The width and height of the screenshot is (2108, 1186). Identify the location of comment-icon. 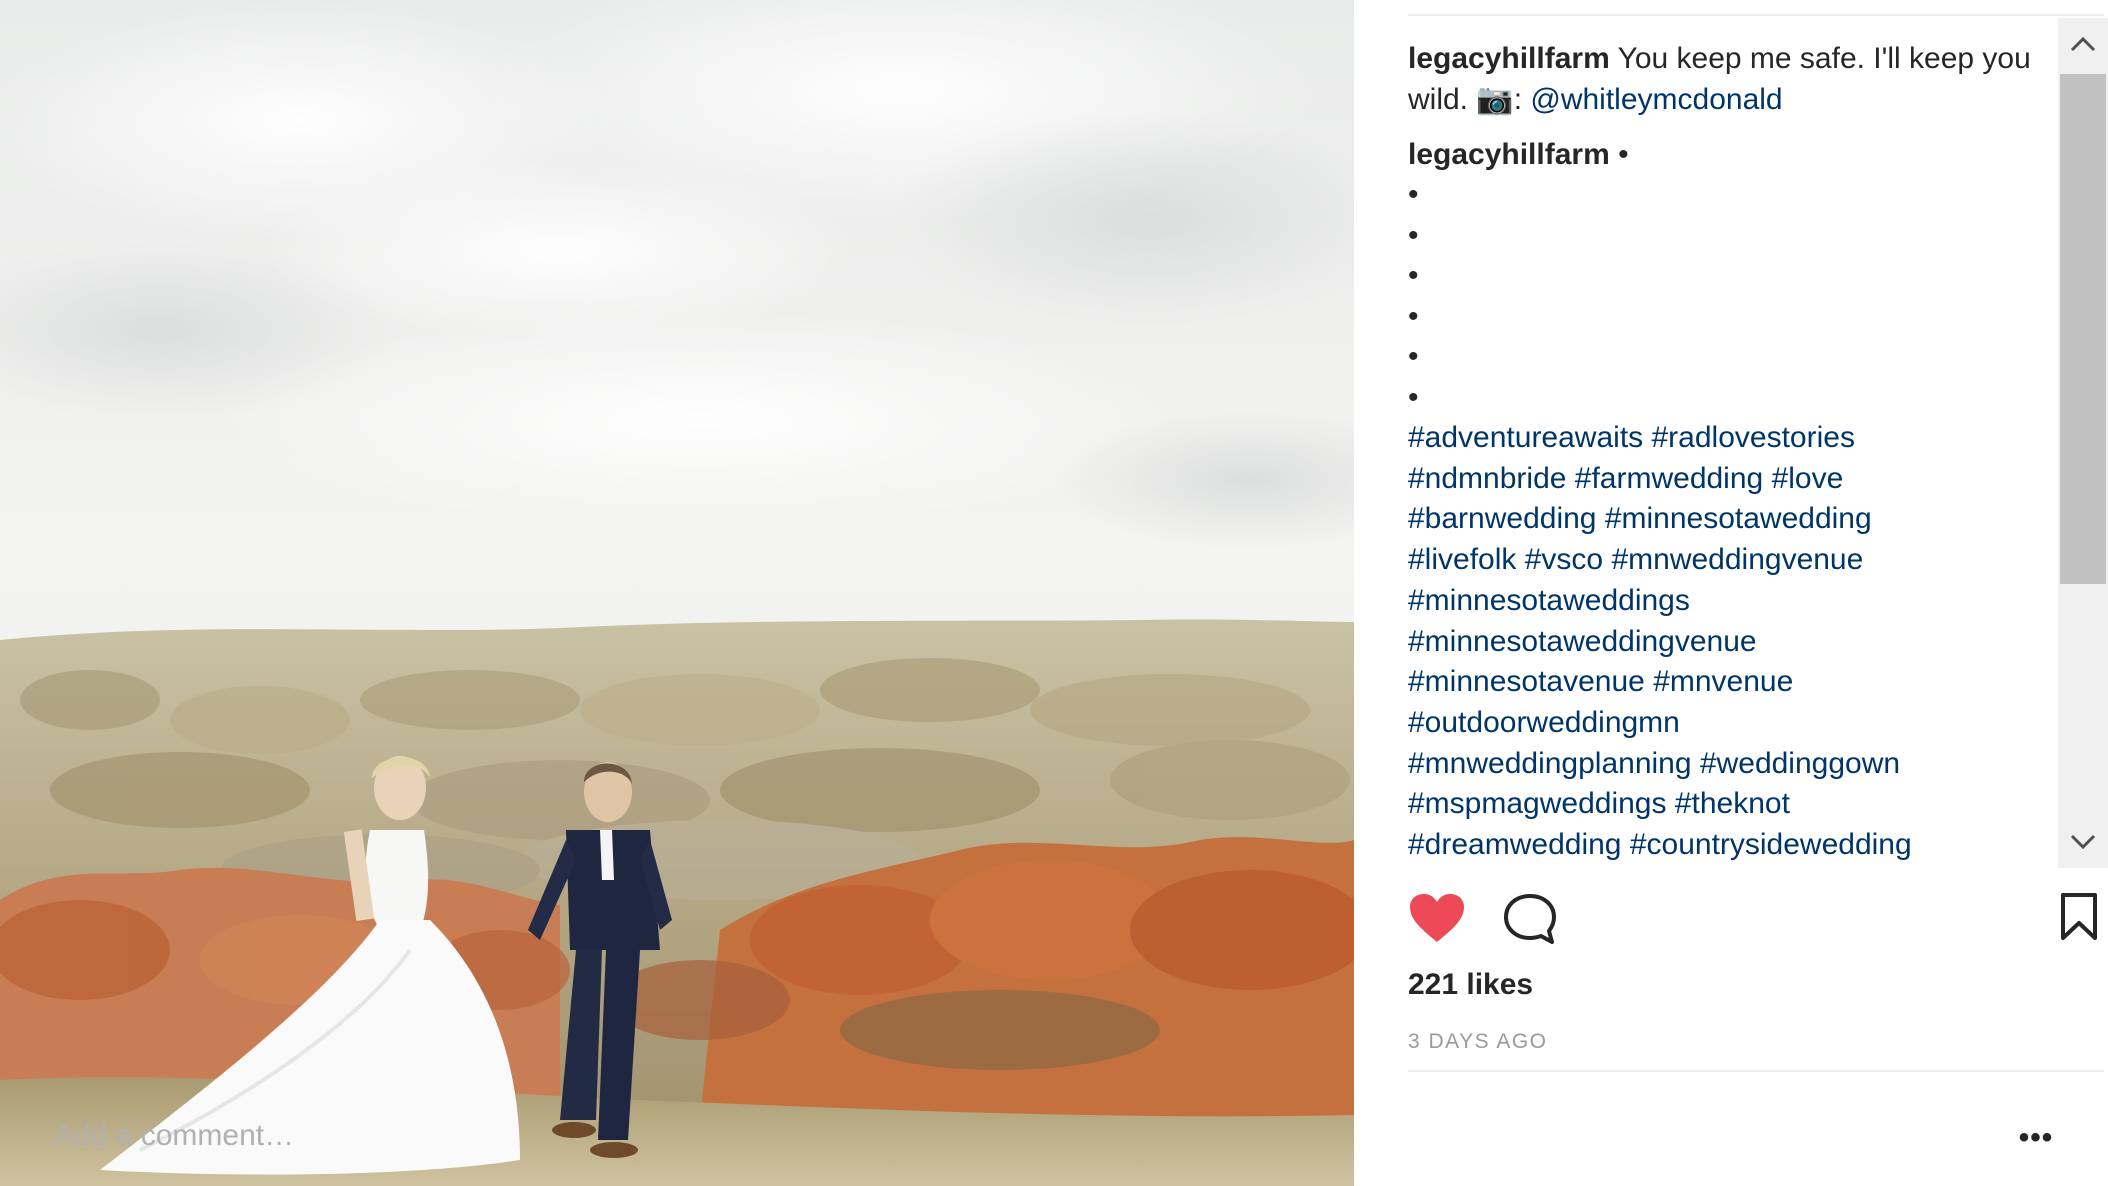
(1530, 921).